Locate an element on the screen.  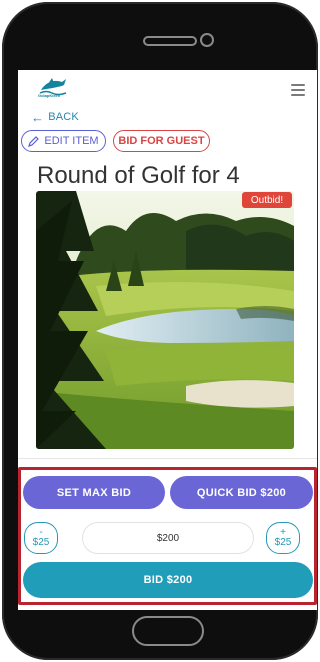
front-camera is located at coordinates (207, 40).